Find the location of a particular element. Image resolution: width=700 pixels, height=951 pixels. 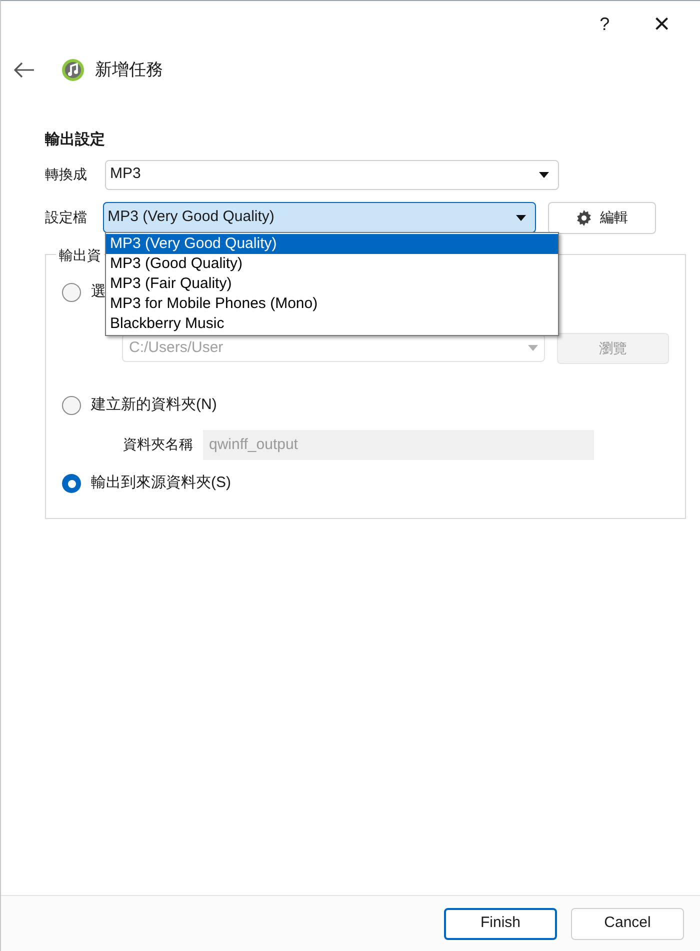

dialog-title: 新增任務 is located at coordinates (129, 70).